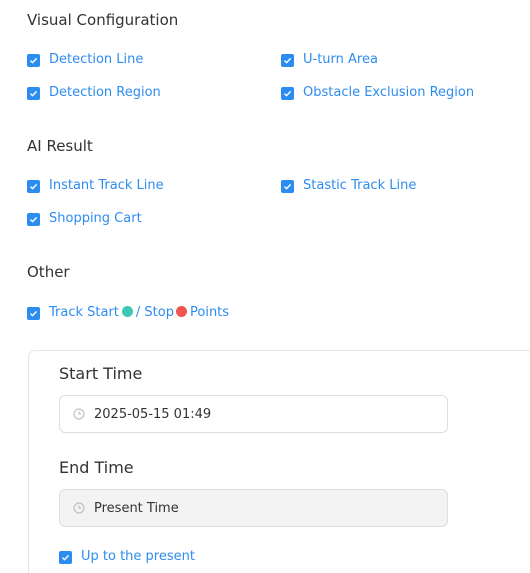 The image size is (530, 573). I want to click on end-time-picker: Present Time, so click(253, 508).